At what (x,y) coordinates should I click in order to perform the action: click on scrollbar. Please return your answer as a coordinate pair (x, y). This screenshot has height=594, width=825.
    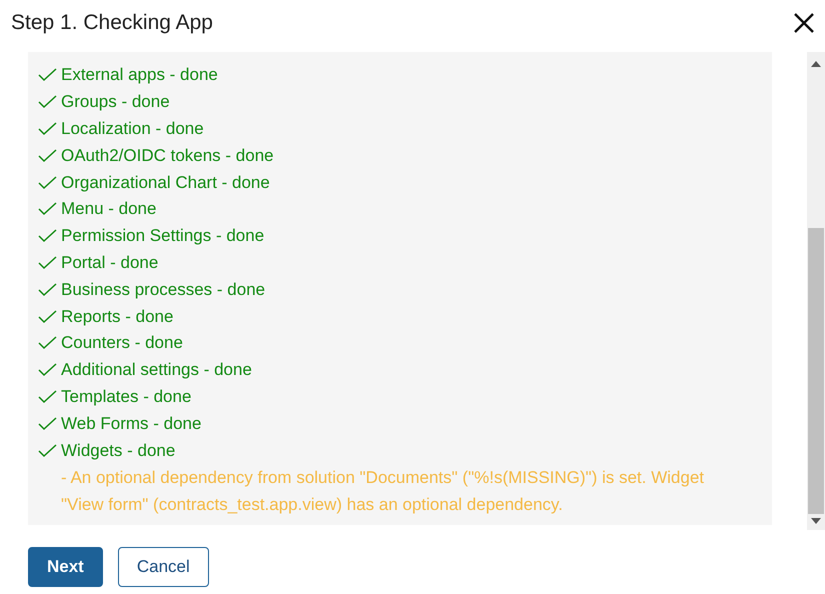
    Looking at the image, I should click on (816, 291).